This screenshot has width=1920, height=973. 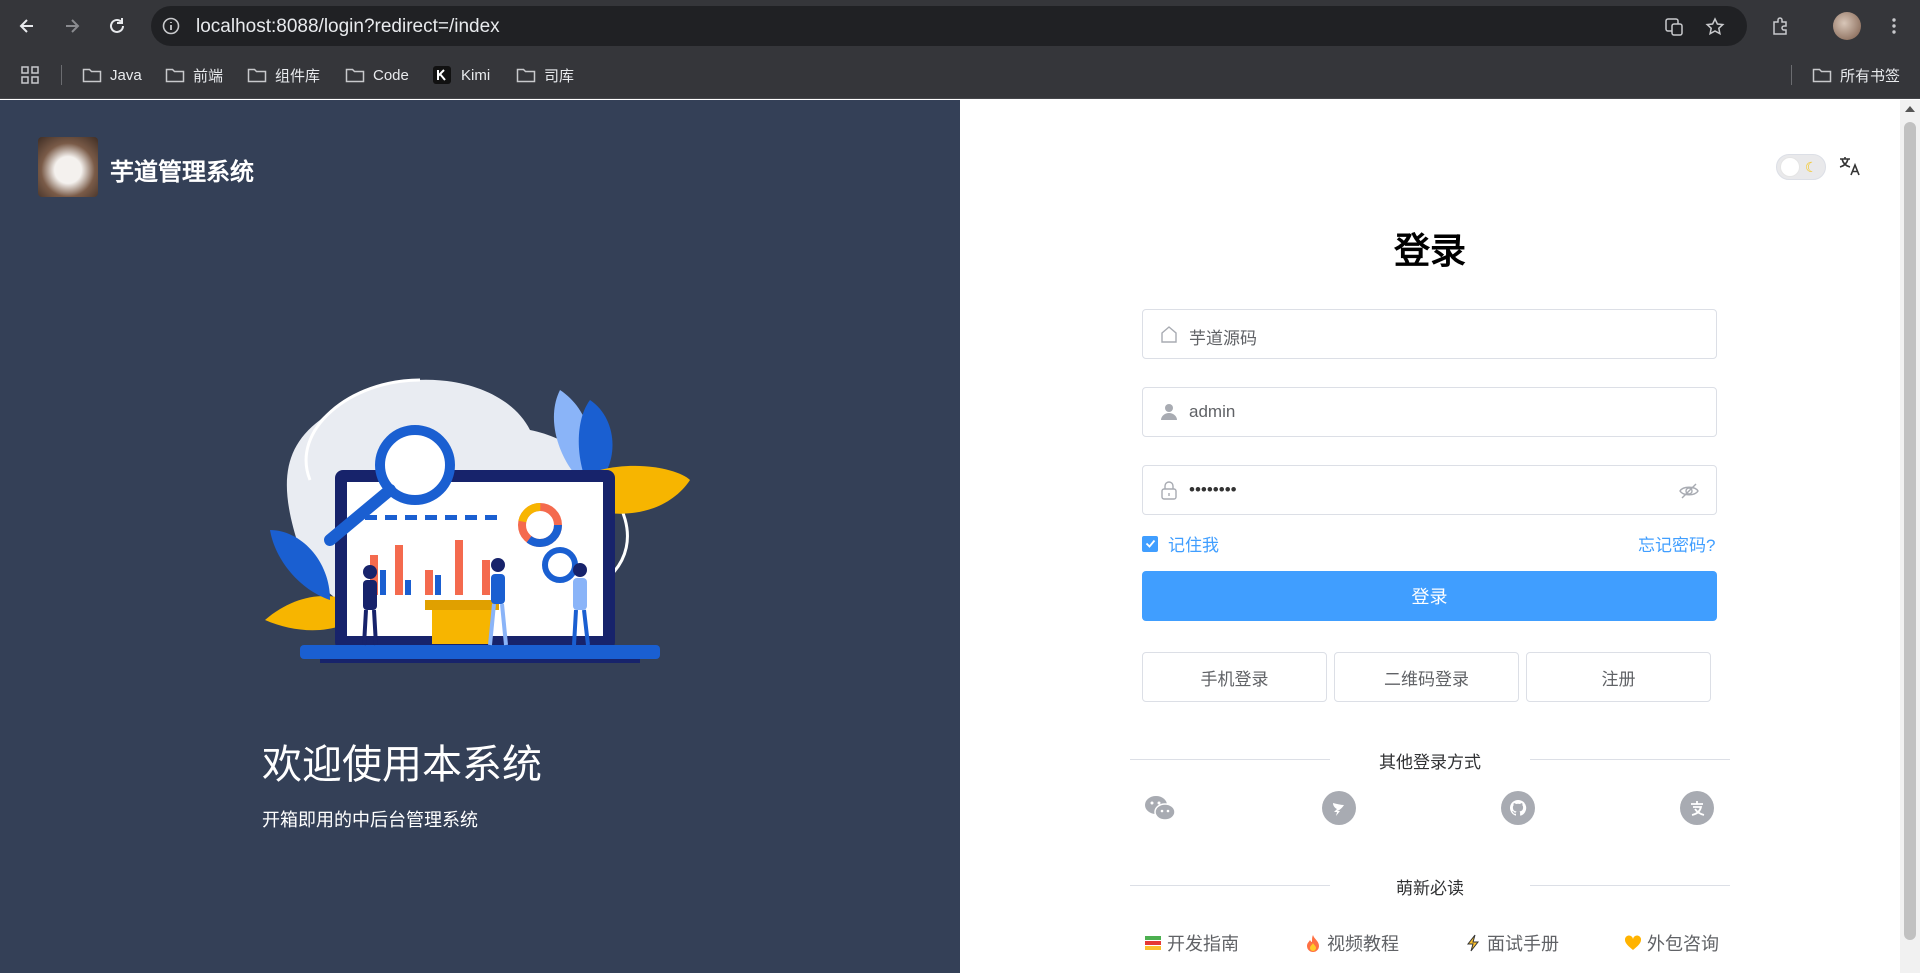 I want to click on all-bookmarks-label: 所有书签, so click(x=1870, y=76).